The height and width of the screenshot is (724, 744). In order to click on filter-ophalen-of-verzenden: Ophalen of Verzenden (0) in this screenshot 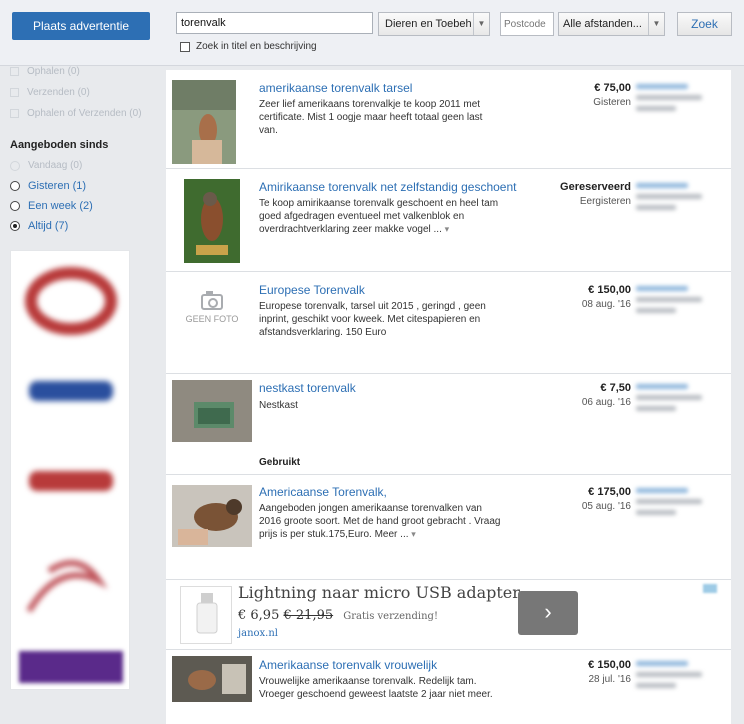, I will do `click(76, 113)`.